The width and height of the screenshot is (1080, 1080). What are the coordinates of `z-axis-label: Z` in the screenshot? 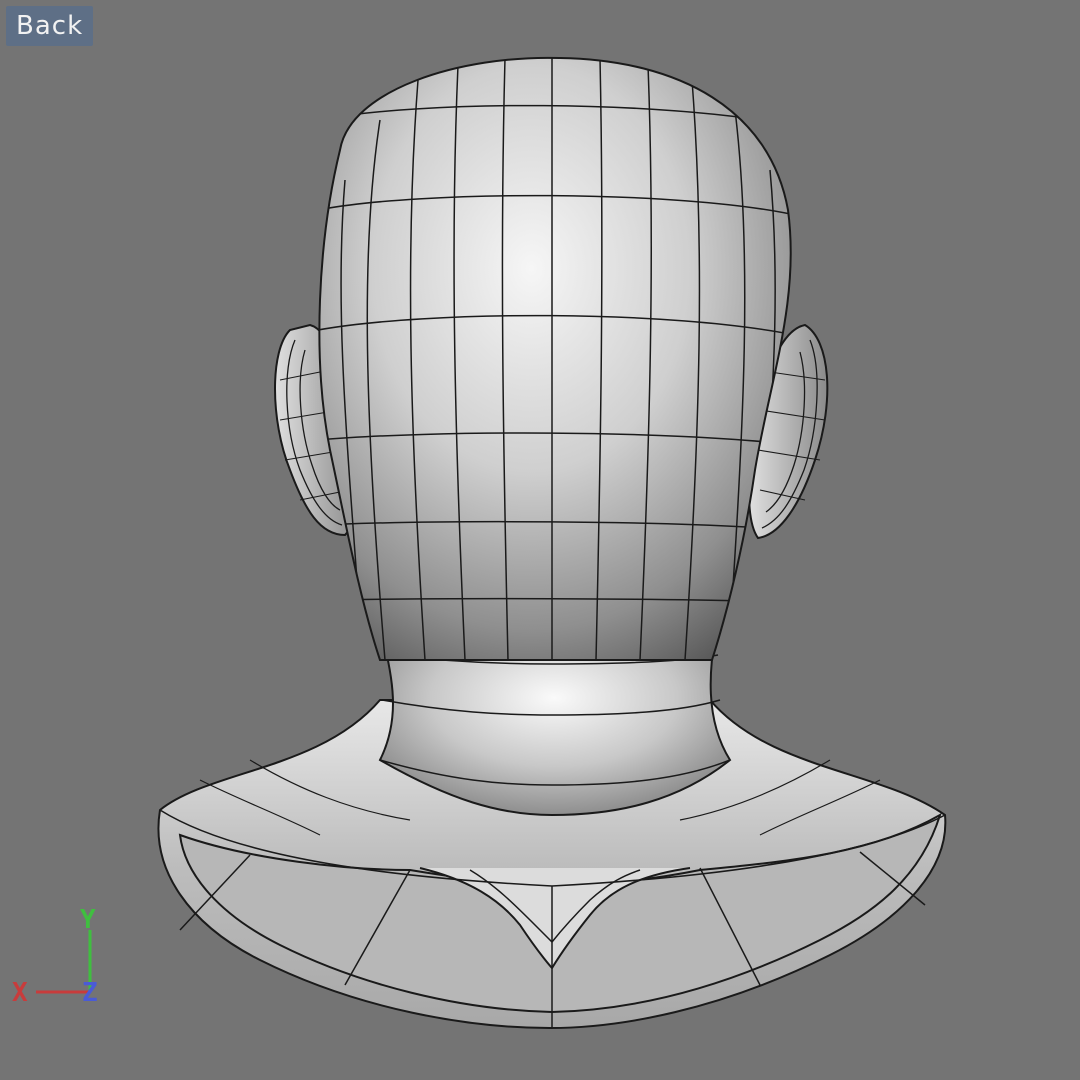 It's located at (90, 993).